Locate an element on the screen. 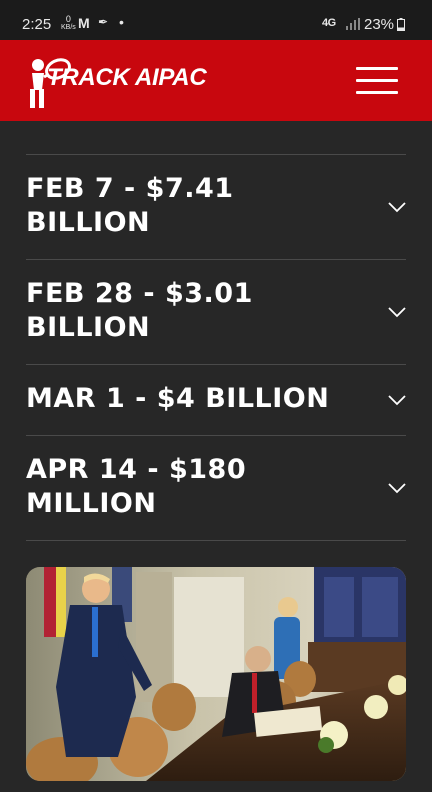 Image resolution: width=432 pixels, height=792 pixels. accordion-item-apr-14: APR 14 - $180 MILLION is located at coordinates (216, 488).